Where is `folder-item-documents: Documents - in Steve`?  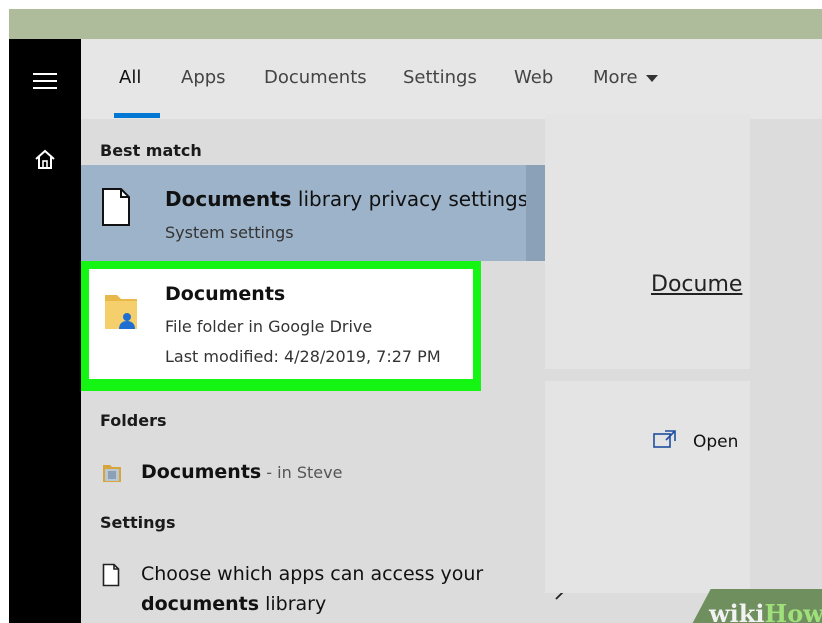
folder-item-documents: Documents - in Steve is located at coordinates (339, 473).